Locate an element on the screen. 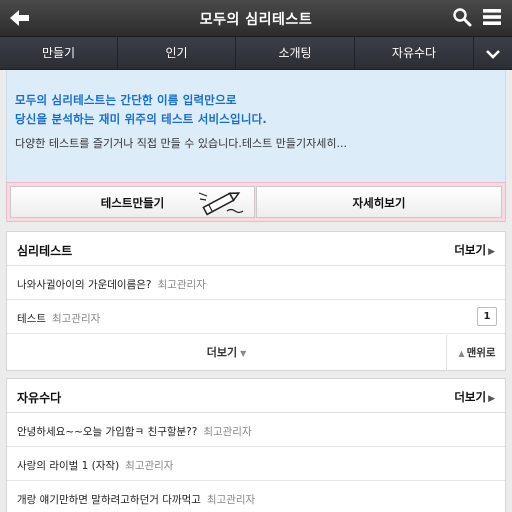  psych-card-footer: 더보기 ▼ ▲ 맨위로 is located at coordinates (256, 353).